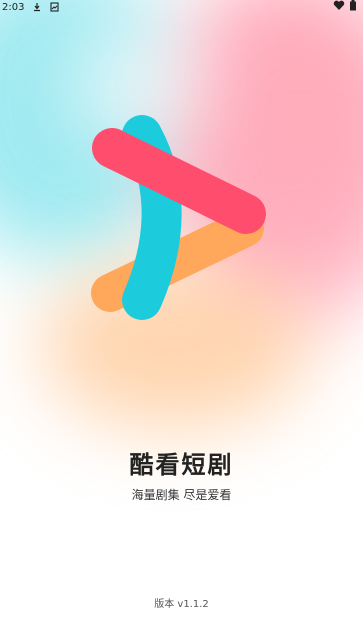 This screenshot has height=638, width=363. I want to click on app-name: 酷看短剧, so click(181, 465).